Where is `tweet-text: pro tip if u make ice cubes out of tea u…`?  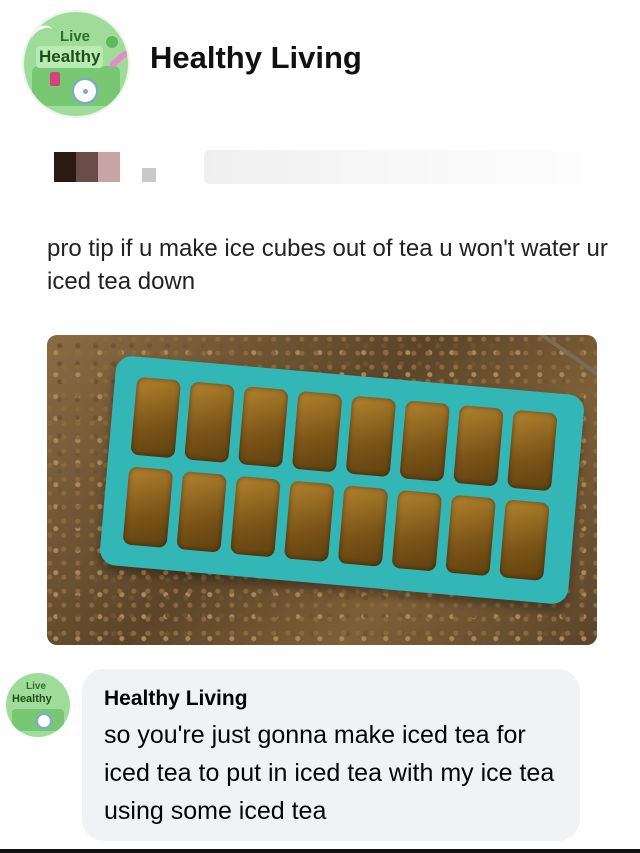
tweet-text: pro tip if u make ice cubes out of tea u… is located at coordinates (327, 265).